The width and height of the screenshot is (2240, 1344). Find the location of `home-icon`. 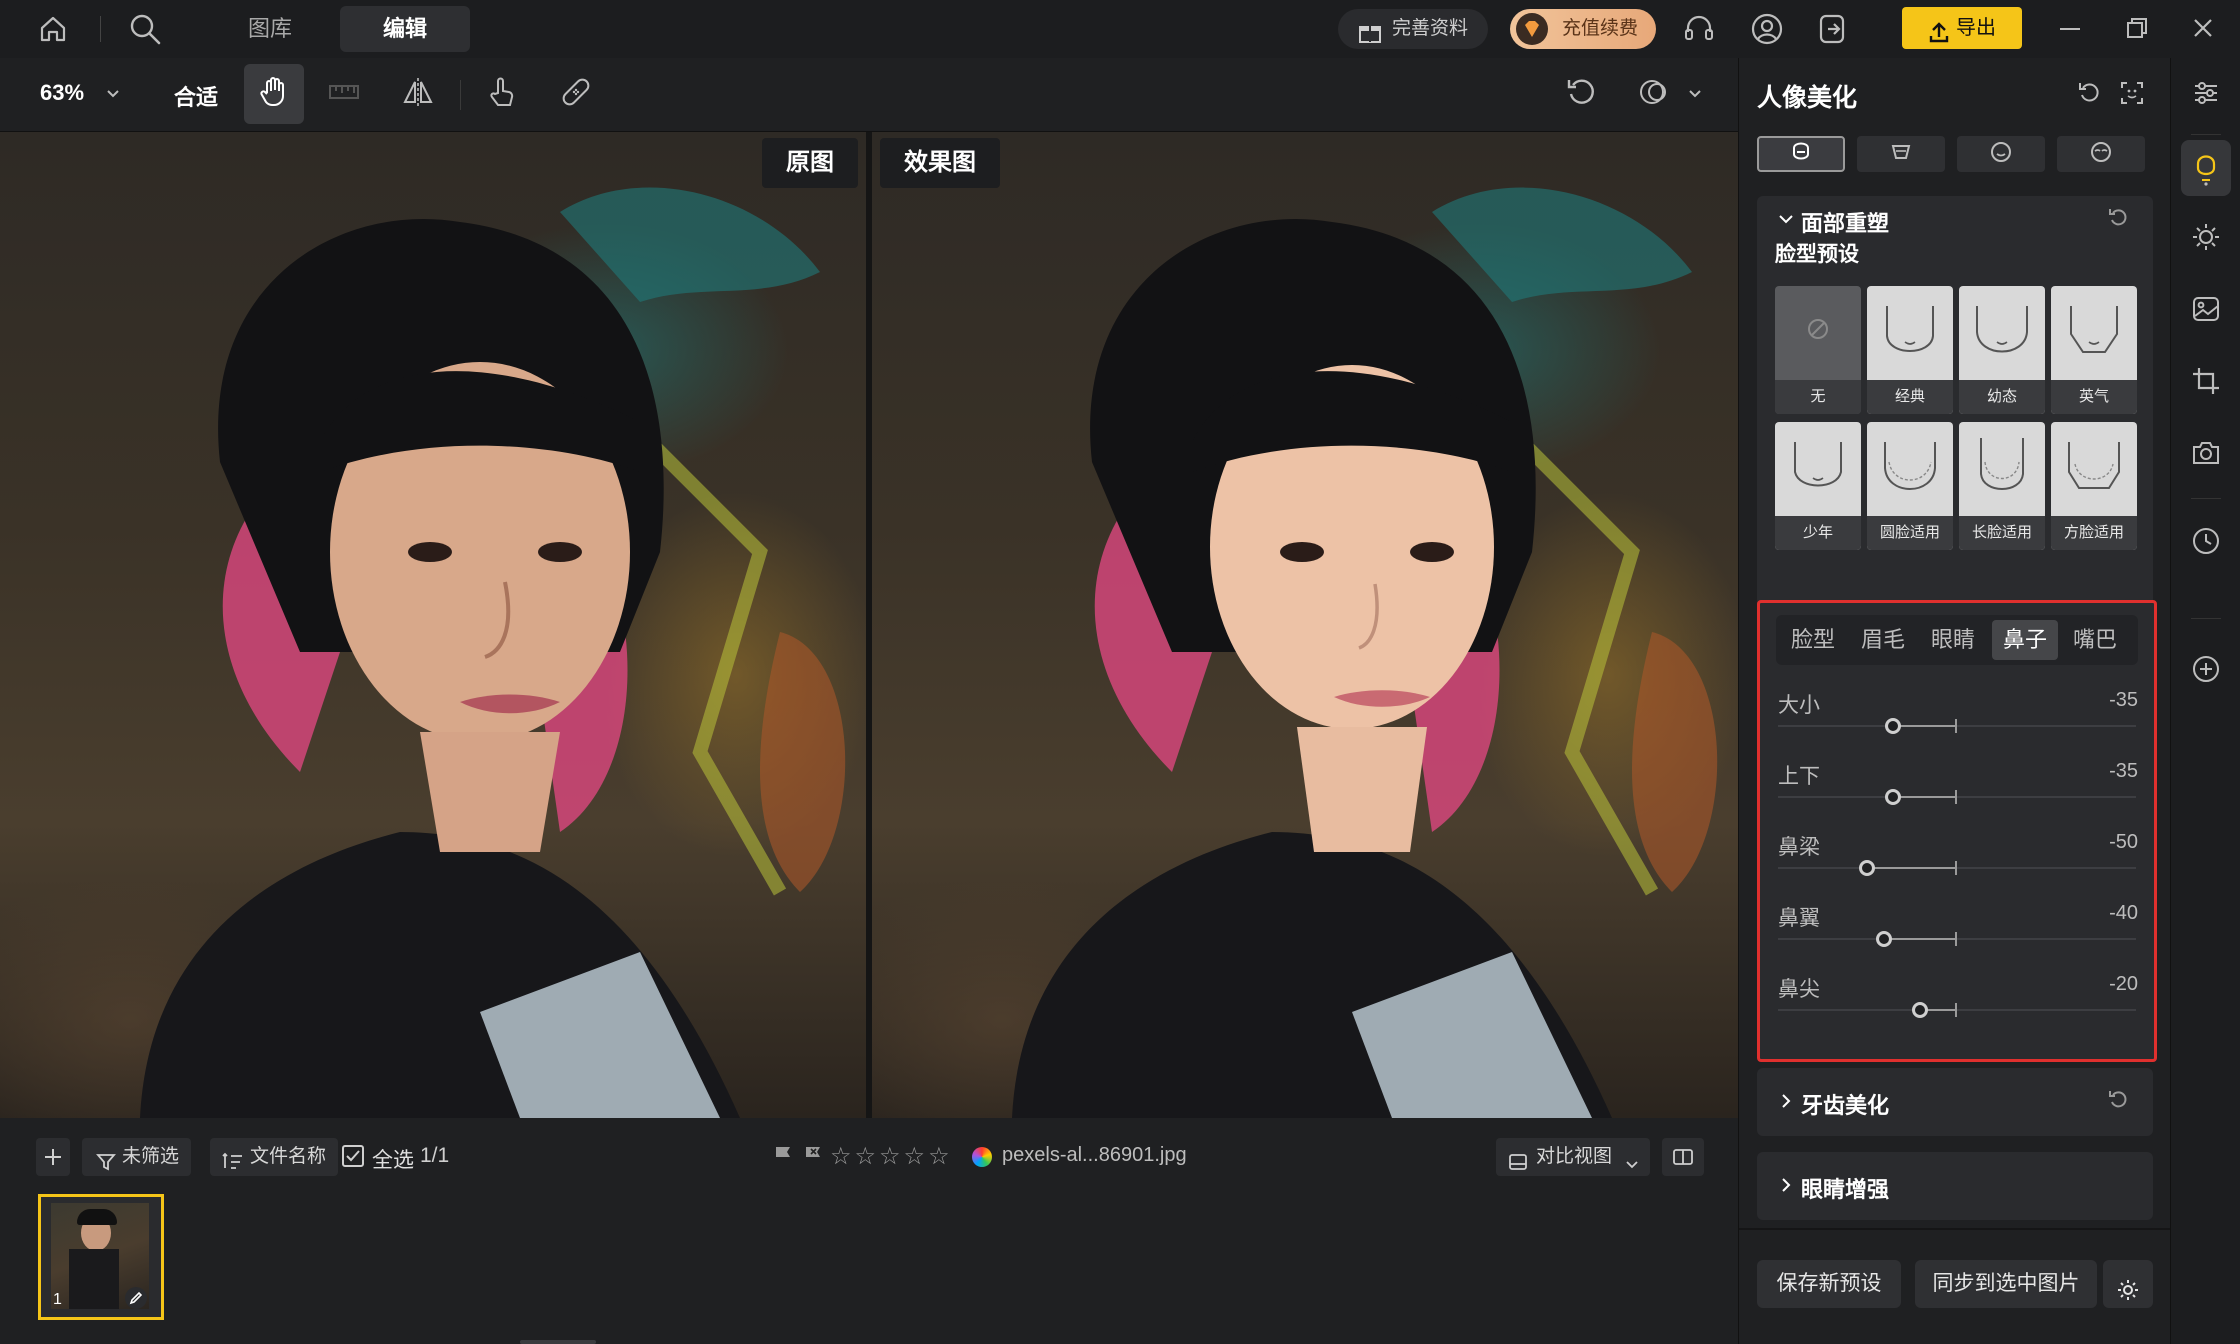

home-icon is located at coordinates (53, 29).